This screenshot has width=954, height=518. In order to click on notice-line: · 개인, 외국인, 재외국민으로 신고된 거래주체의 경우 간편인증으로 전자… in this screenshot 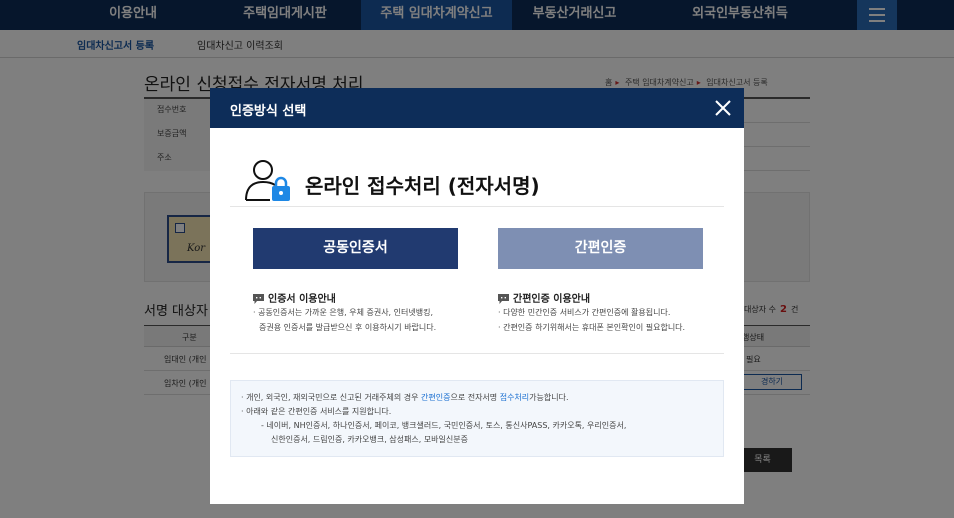, I will do `click(405, 397)`.